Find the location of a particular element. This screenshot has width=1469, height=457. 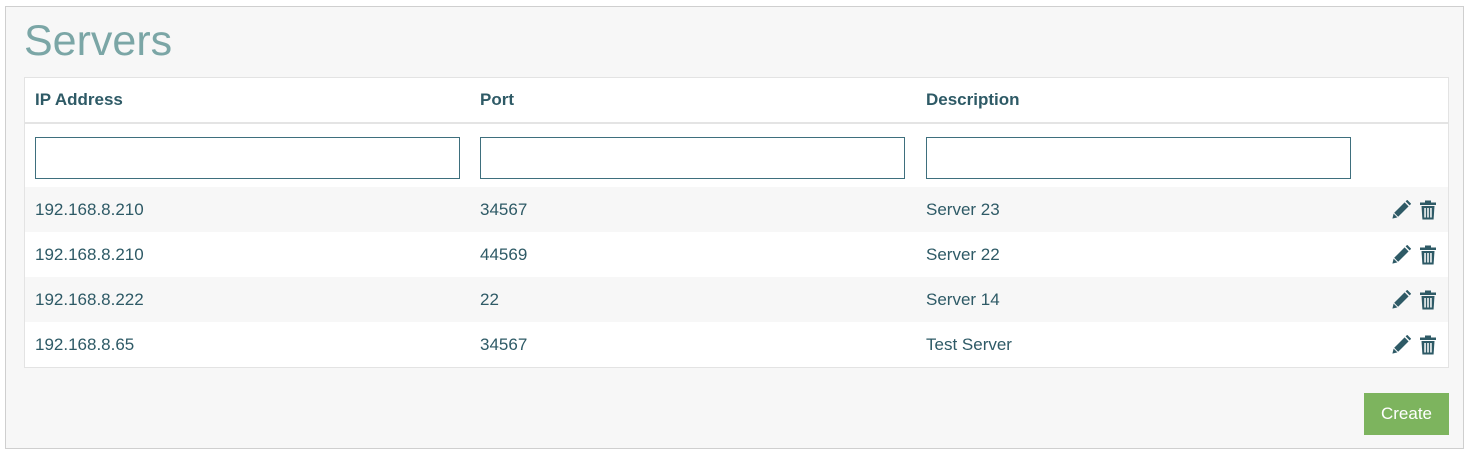

cell-port: 44569 is located at coordinates (693, 254).